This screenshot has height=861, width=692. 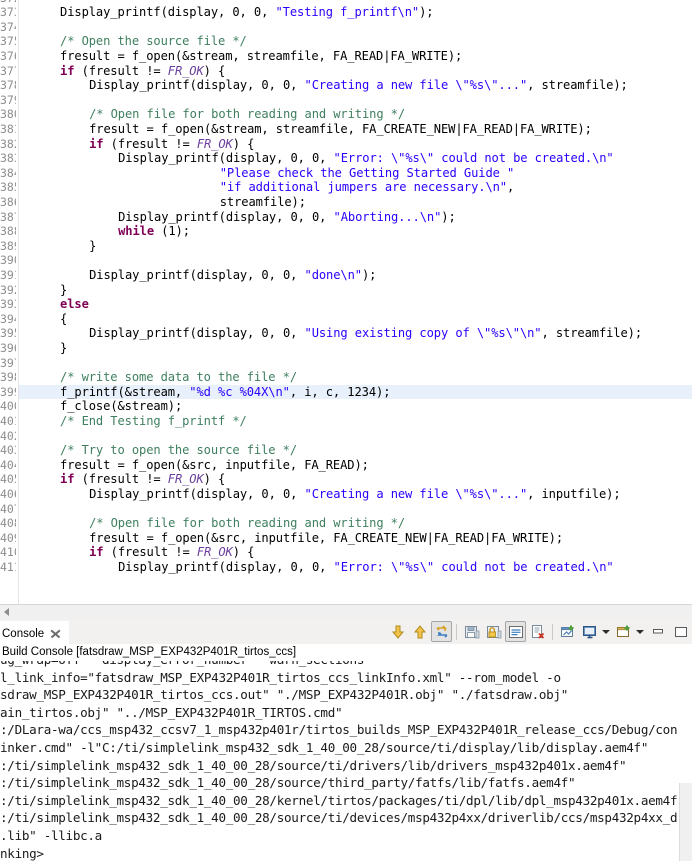 What do you see at coordinates (8, 55) in the screenshot?
I see `line-number: 376` at bounding box center [8, 55].